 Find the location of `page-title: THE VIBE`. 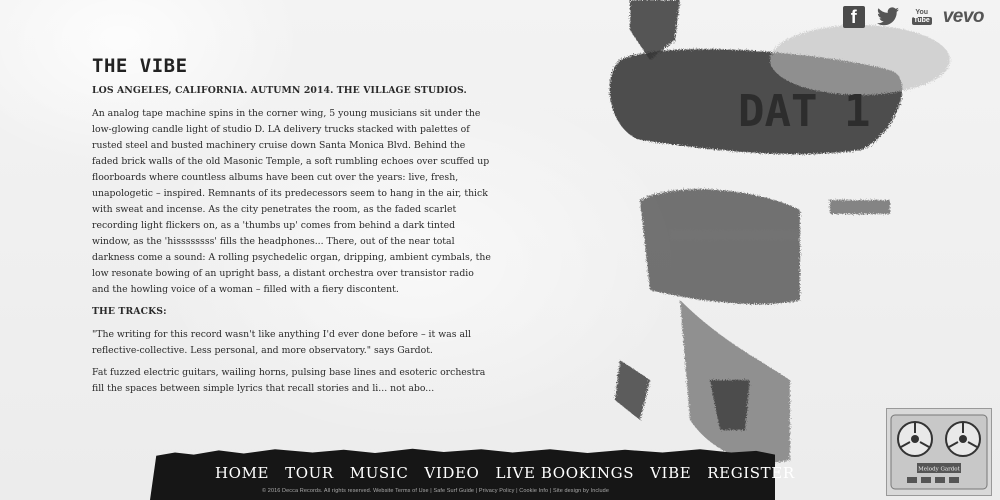

page-title: THE VIBE is located at coordinates (140, 66).